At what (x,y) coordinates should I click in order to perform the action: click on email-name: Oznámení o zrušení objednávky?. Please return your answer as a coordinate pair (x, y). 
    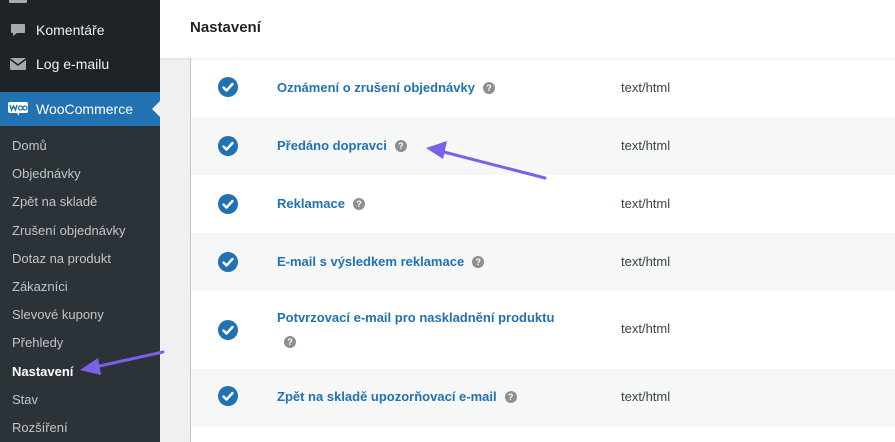
    Looking at the image, I should click on (386, 88).